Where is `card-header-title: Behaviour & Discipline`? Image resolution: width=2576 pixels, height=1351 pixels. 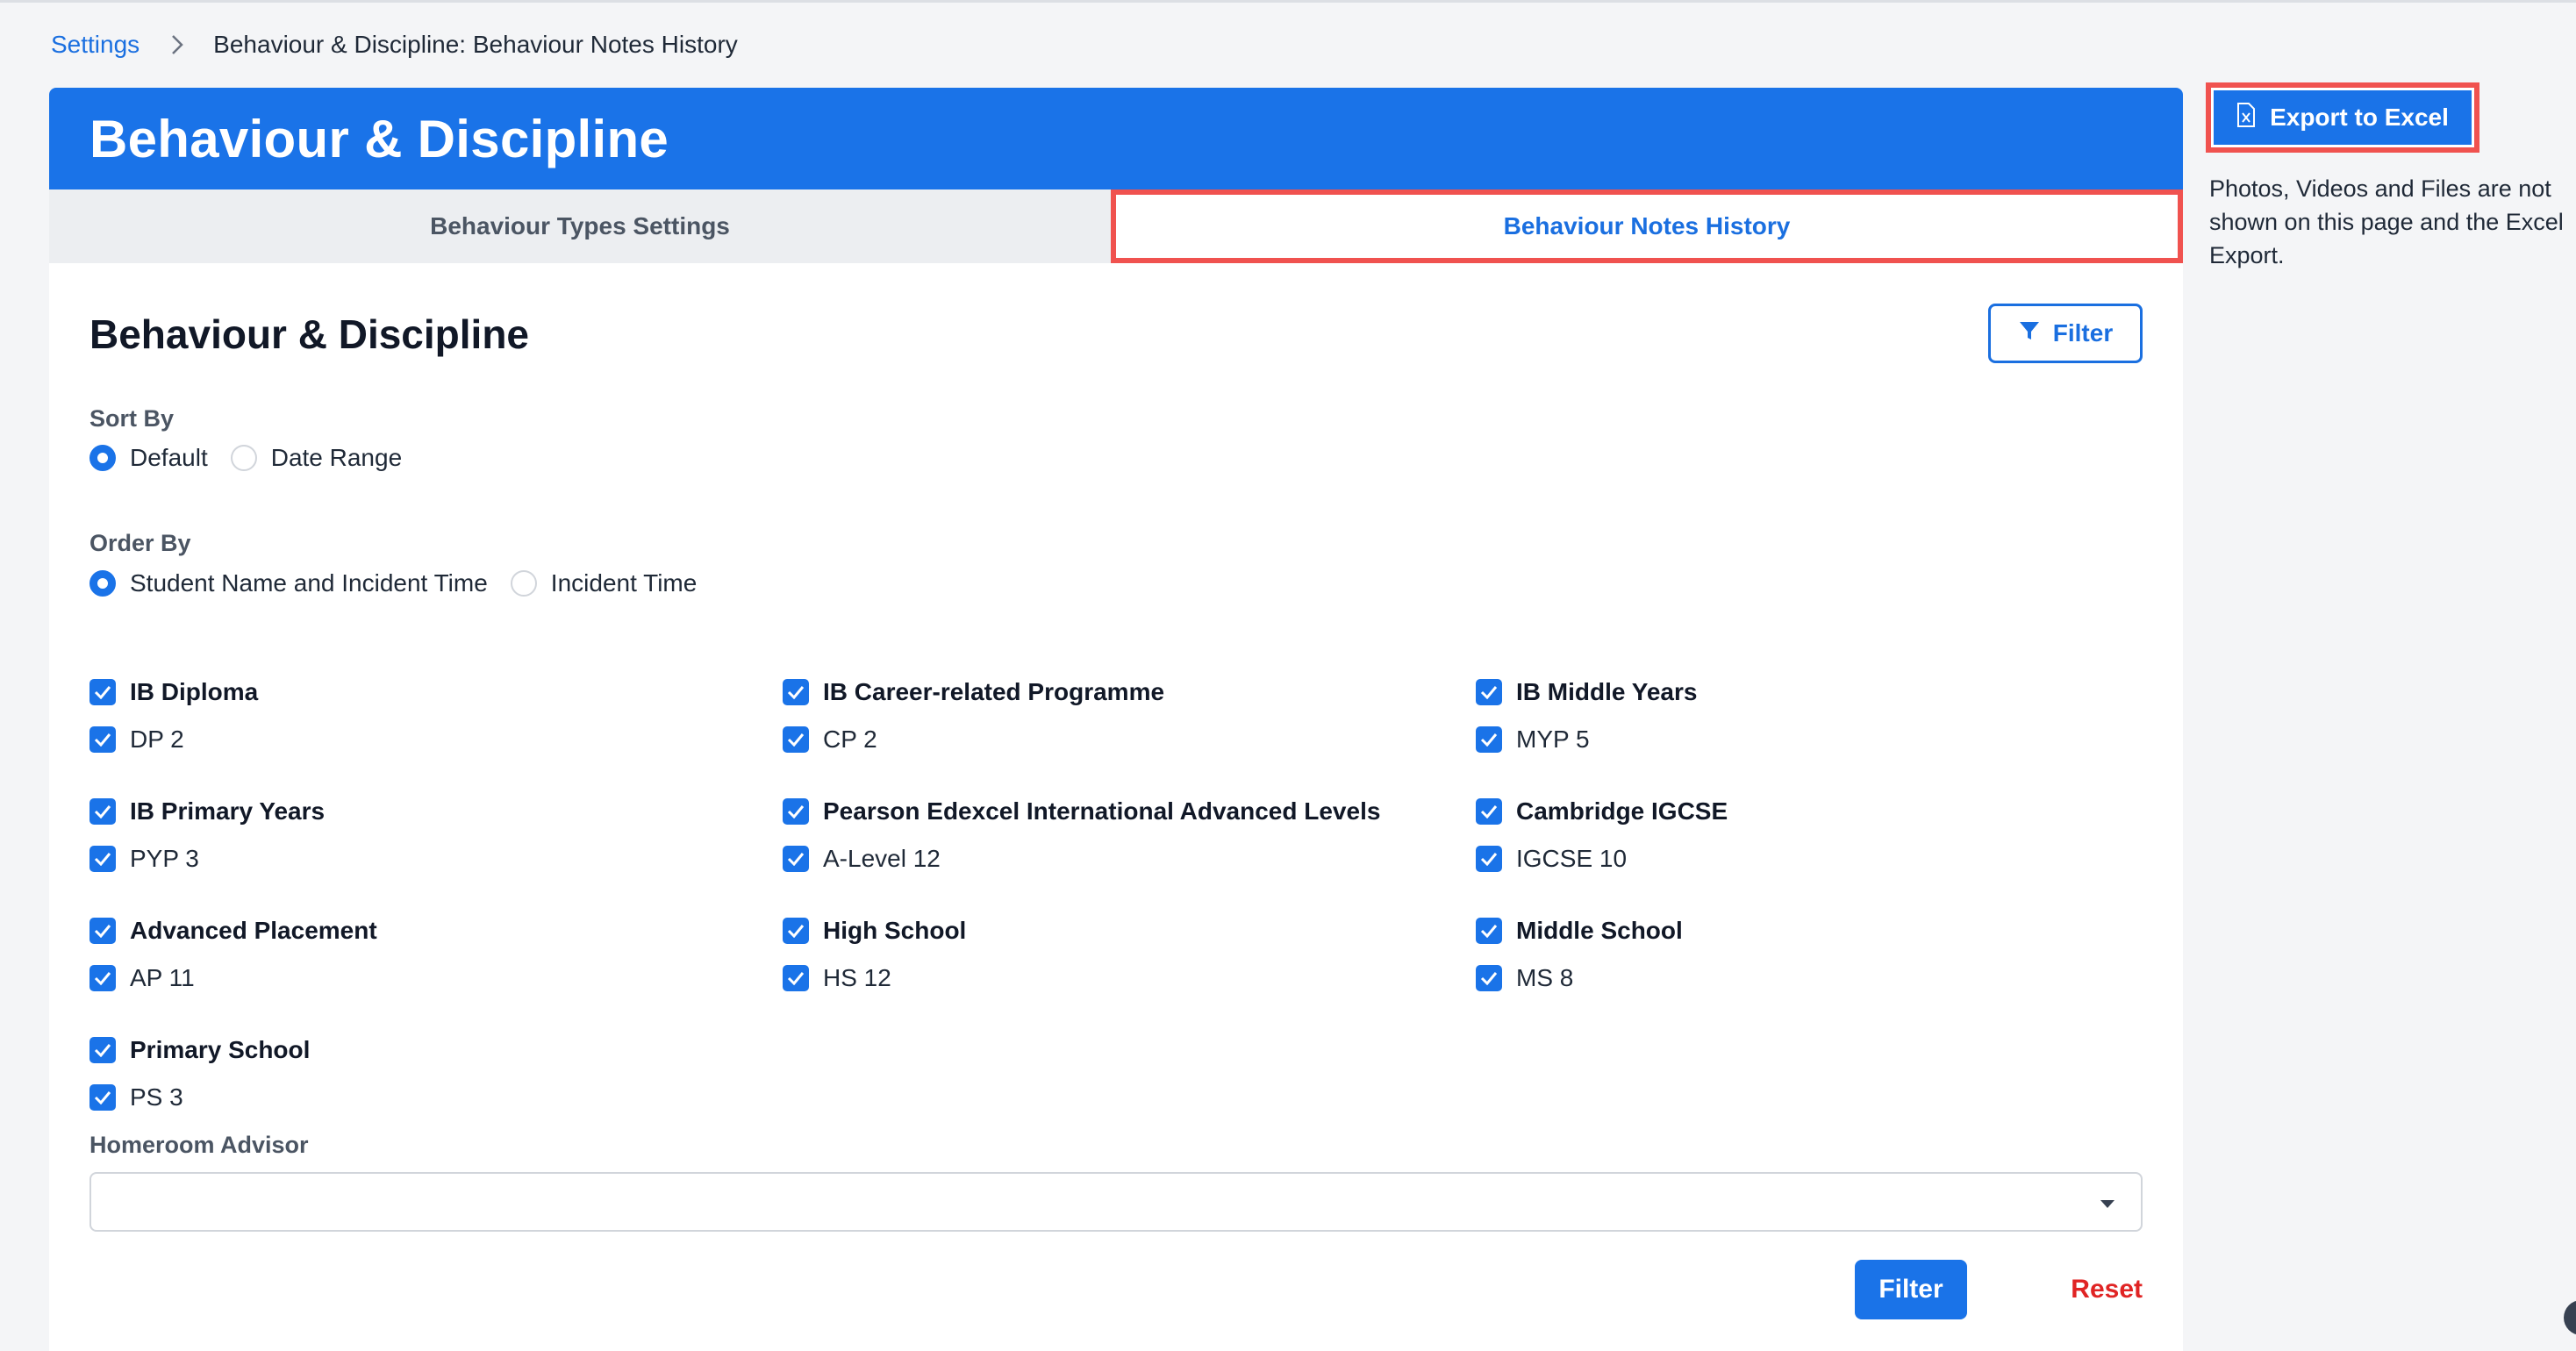
card-header-title: Behaviour & Discipline is located at coordinates (1116, 138).